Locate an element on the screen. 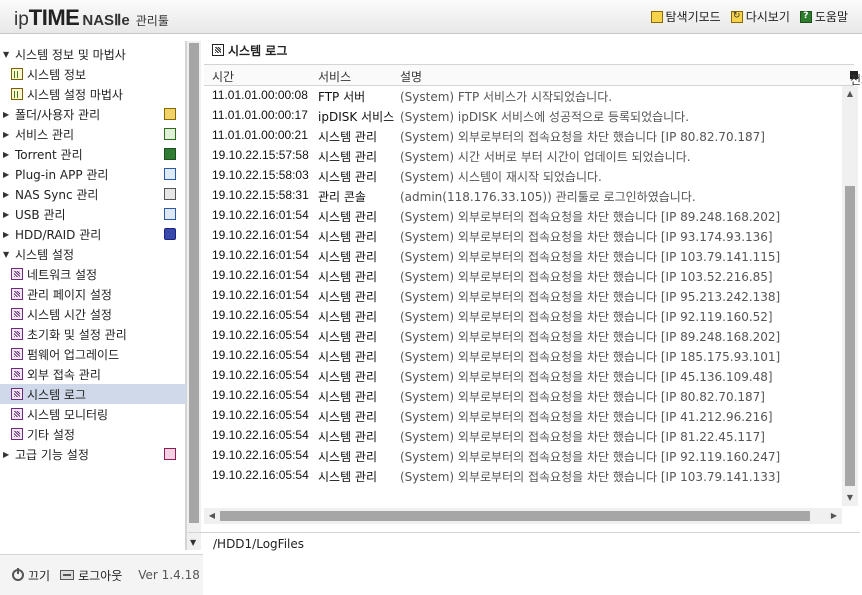 This screenshot has height=595, width=862. sidebar-item-label: 시스템 설정 is located at coordinates (45, 254).